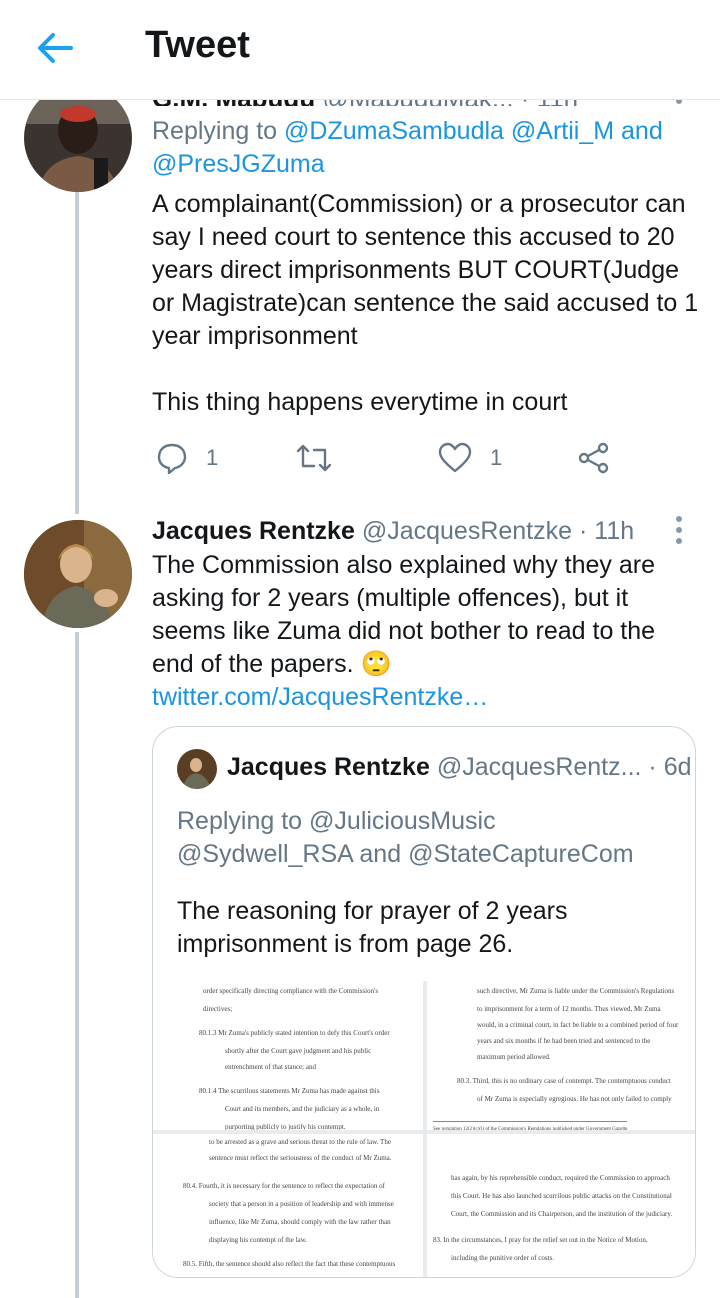 This screenshot has width=720, height=1298. What do you see at coordinates (412, 458) in the screenshot?
I see `tweet-actions: 1 1` at bounding box center [412, 458].